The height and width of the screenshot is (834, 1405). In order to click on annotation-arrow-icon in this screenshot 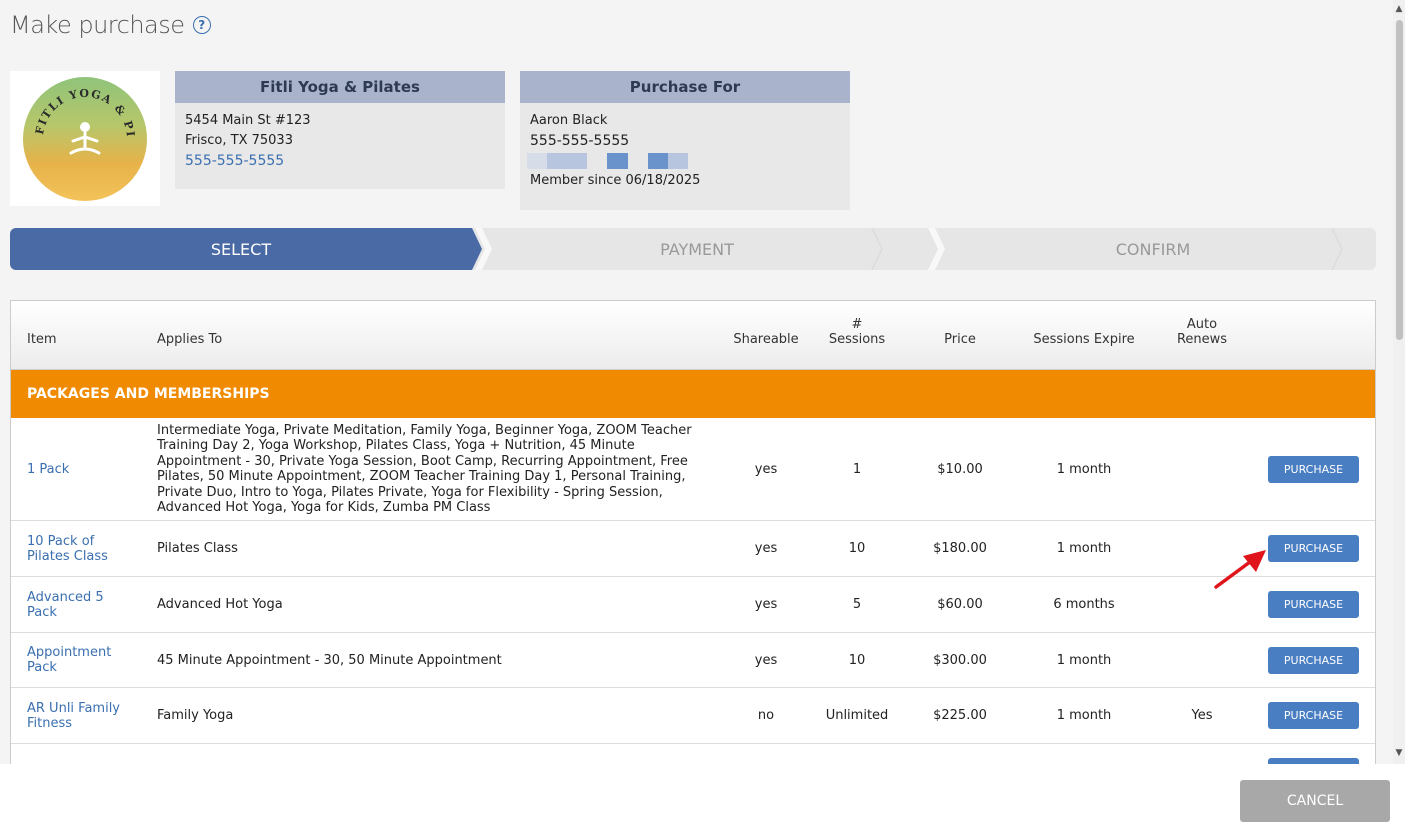, I will do `click(1240, 569)`.